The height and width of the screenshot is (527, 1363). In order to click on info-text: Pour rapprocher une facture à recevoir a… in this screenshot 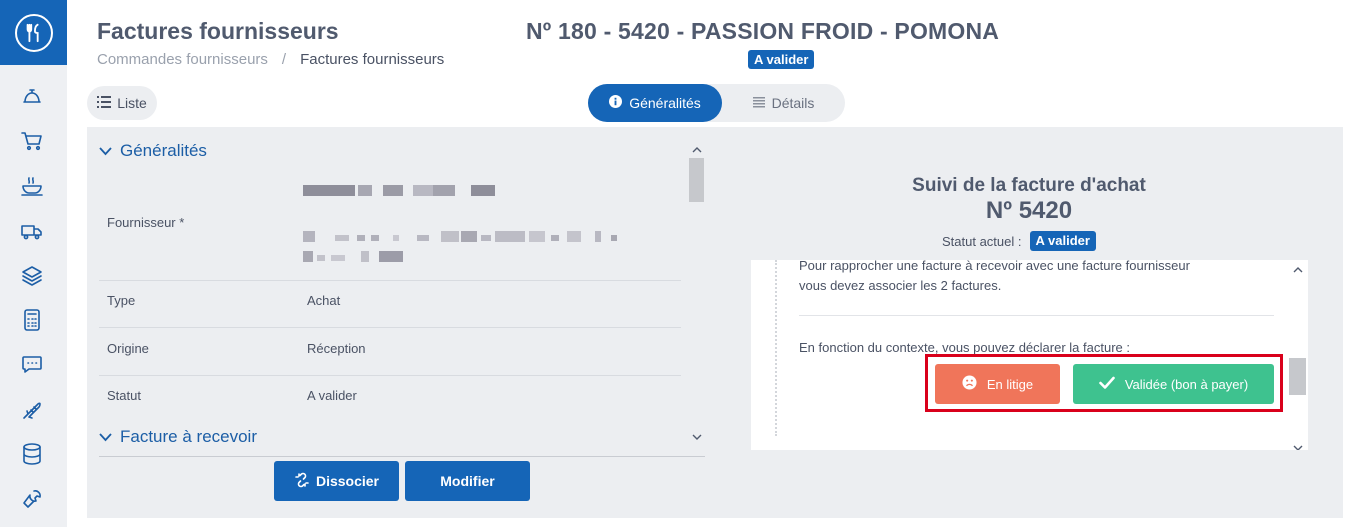, I will do `click(994, 266)`.